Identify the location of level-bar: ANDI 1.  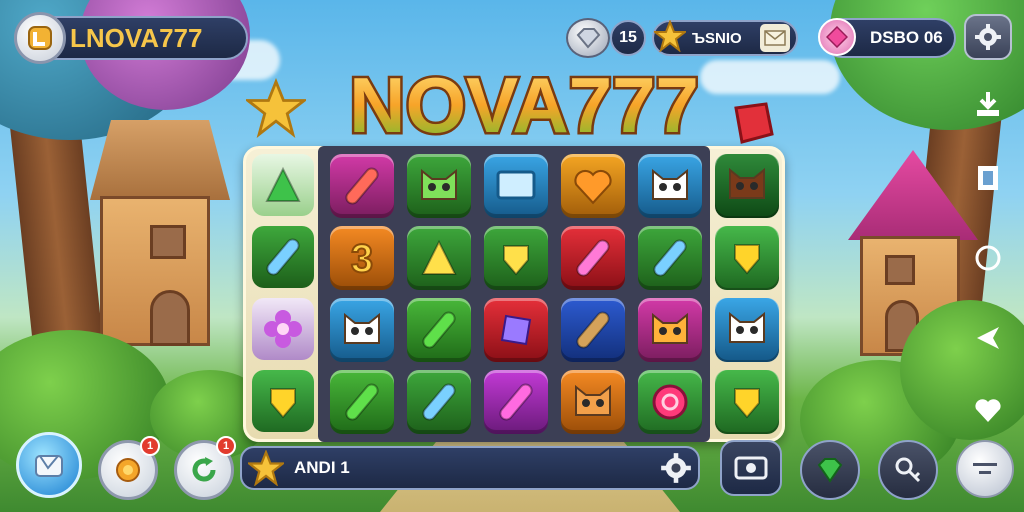
(470, 468).